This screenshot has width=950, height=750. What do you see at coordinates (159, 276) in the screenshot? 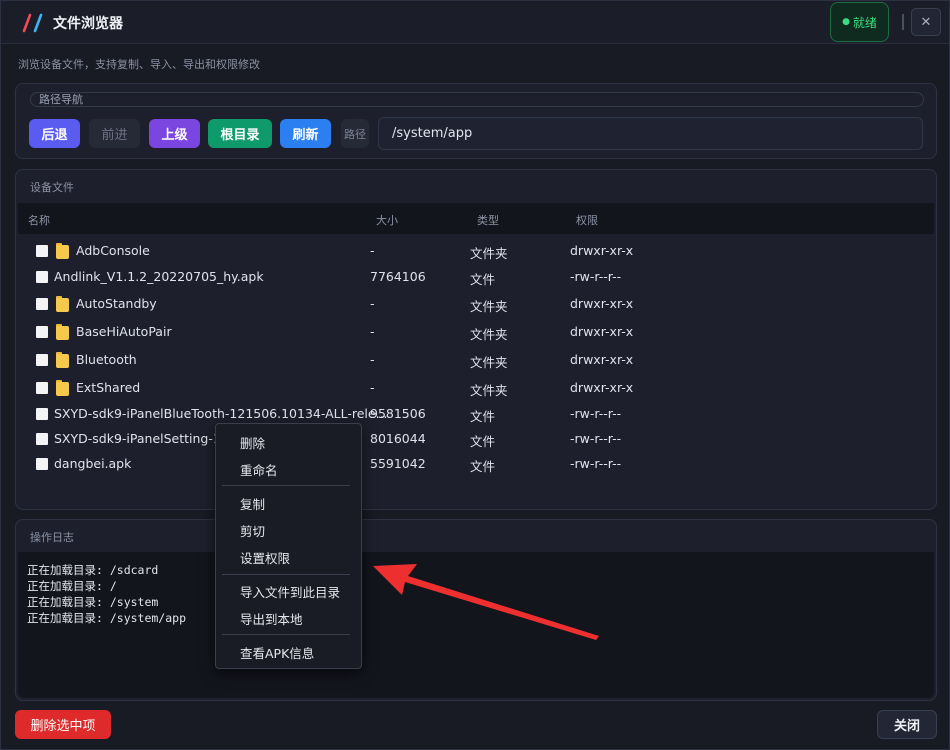
I see `file-name: Andlink_V1.1.2_20220705_hy.apk` at bounding box center [159, 276].